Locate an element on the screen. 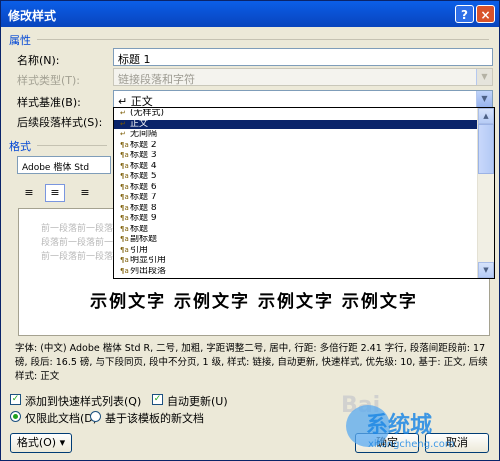  dropdown-item-label: (无样式) is located at coordinates (147, 113).